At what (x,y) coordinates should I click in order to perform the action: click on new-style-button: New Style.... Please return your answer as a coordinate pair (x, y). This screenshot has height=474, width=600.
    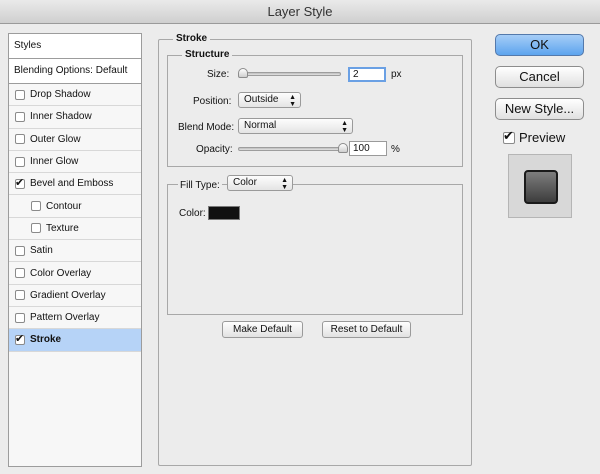
    Looking at the image, I should click on (539, 109).